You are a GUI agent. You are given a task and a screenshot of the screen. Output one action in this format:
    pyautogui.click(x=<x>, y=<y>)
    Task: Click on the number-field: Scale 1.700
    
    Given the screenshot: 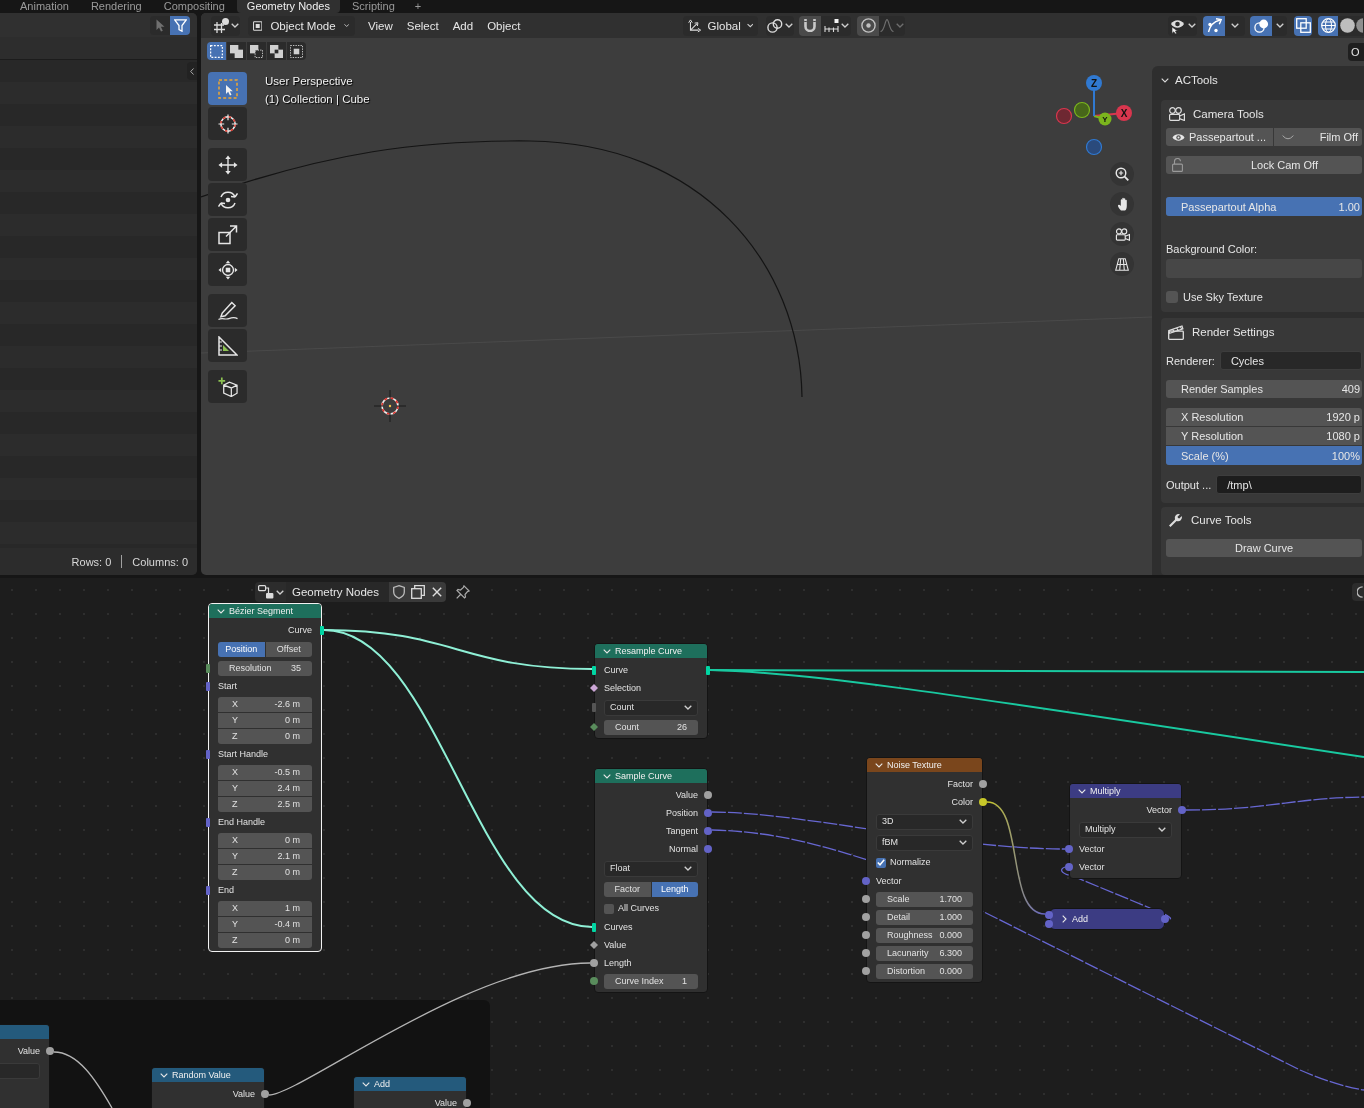 What is the action you would take?
    pyautogui.click(x=924, y=899)
    